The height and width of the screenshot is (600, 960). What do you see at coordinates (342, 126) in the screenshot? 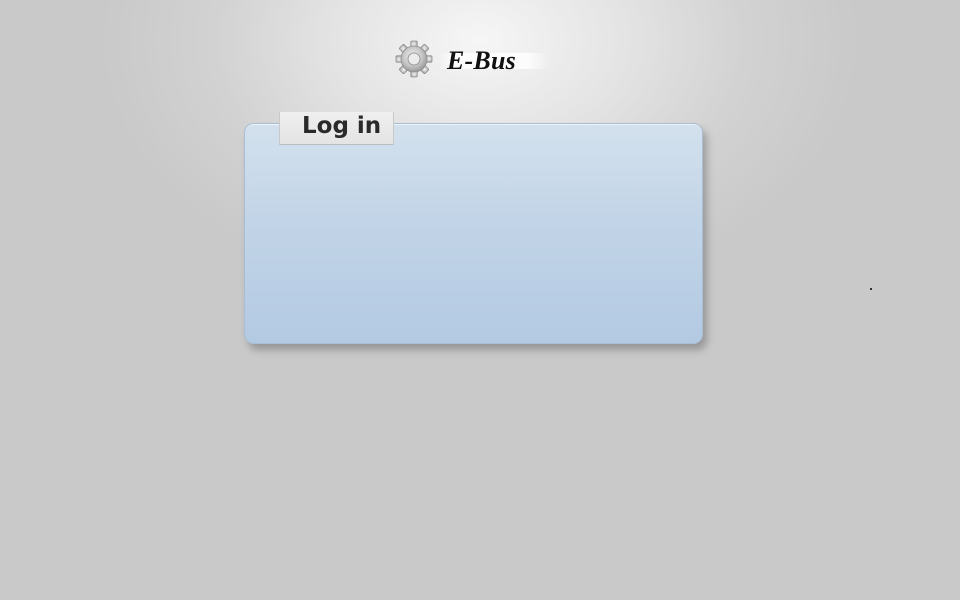
I see `login-title: Log in` at bounding box center [342, 126].